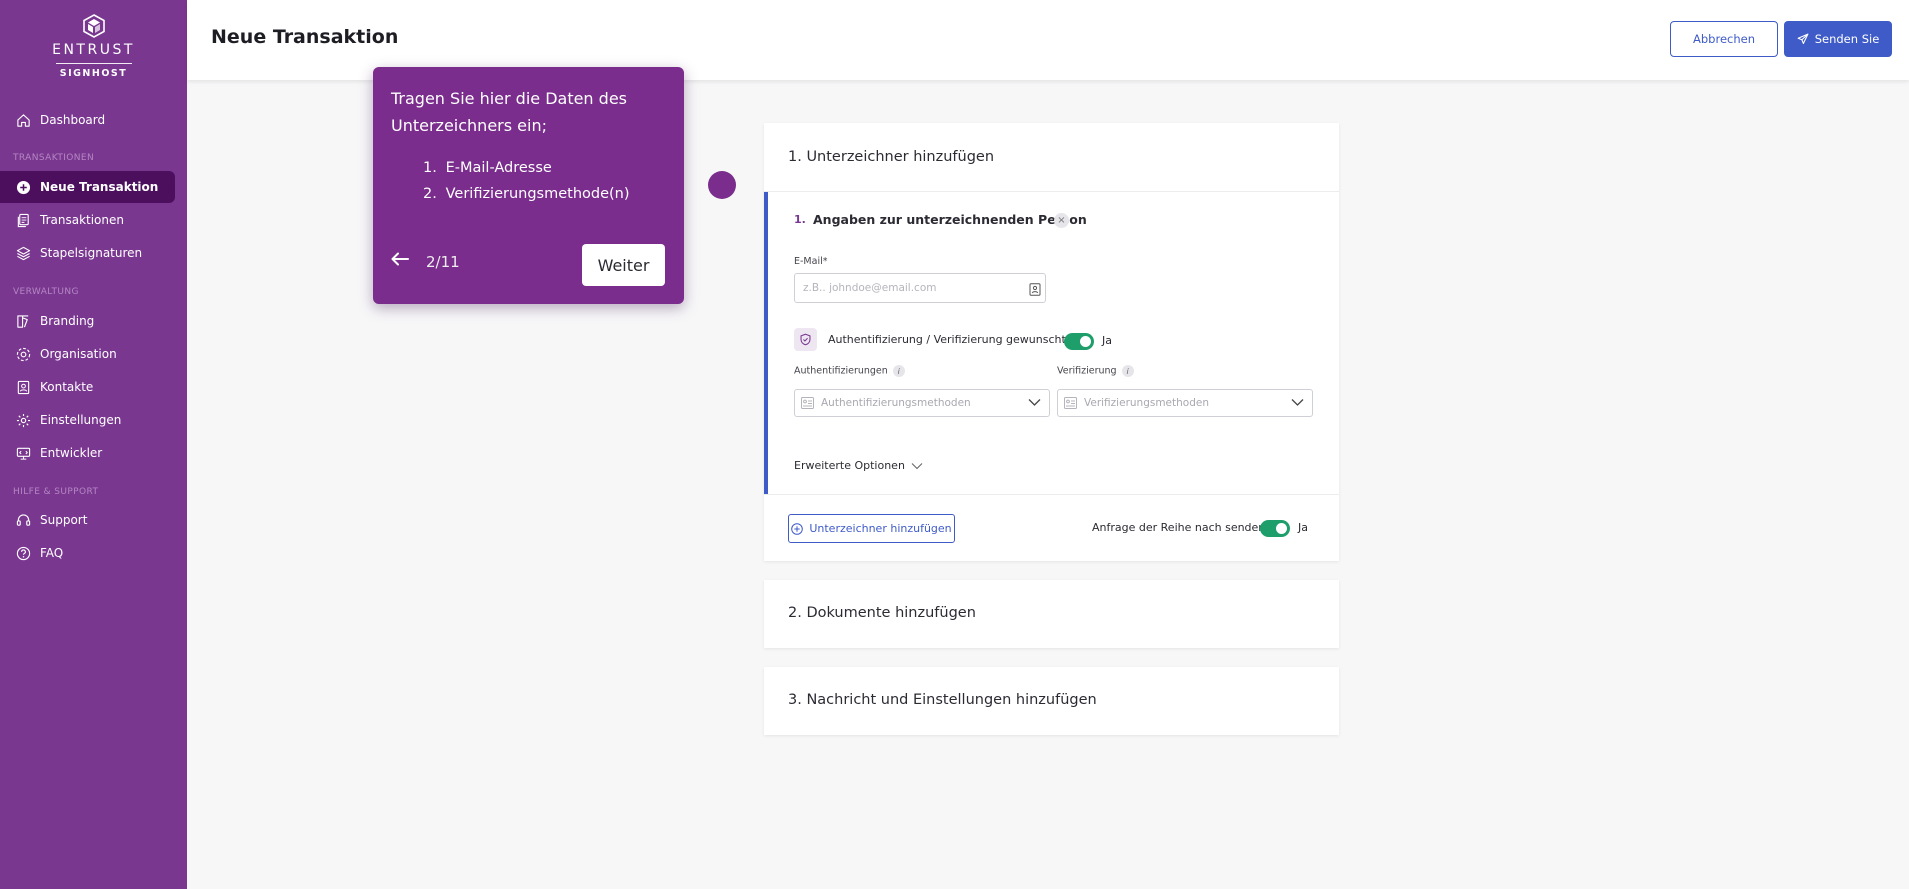 The height and width of the screenshot is (889, 1909). What do you see at coordinates (498, 168) in the screenshot?
I see `list-text: E-Mail-Adresse` at bounding box center [498, 168].